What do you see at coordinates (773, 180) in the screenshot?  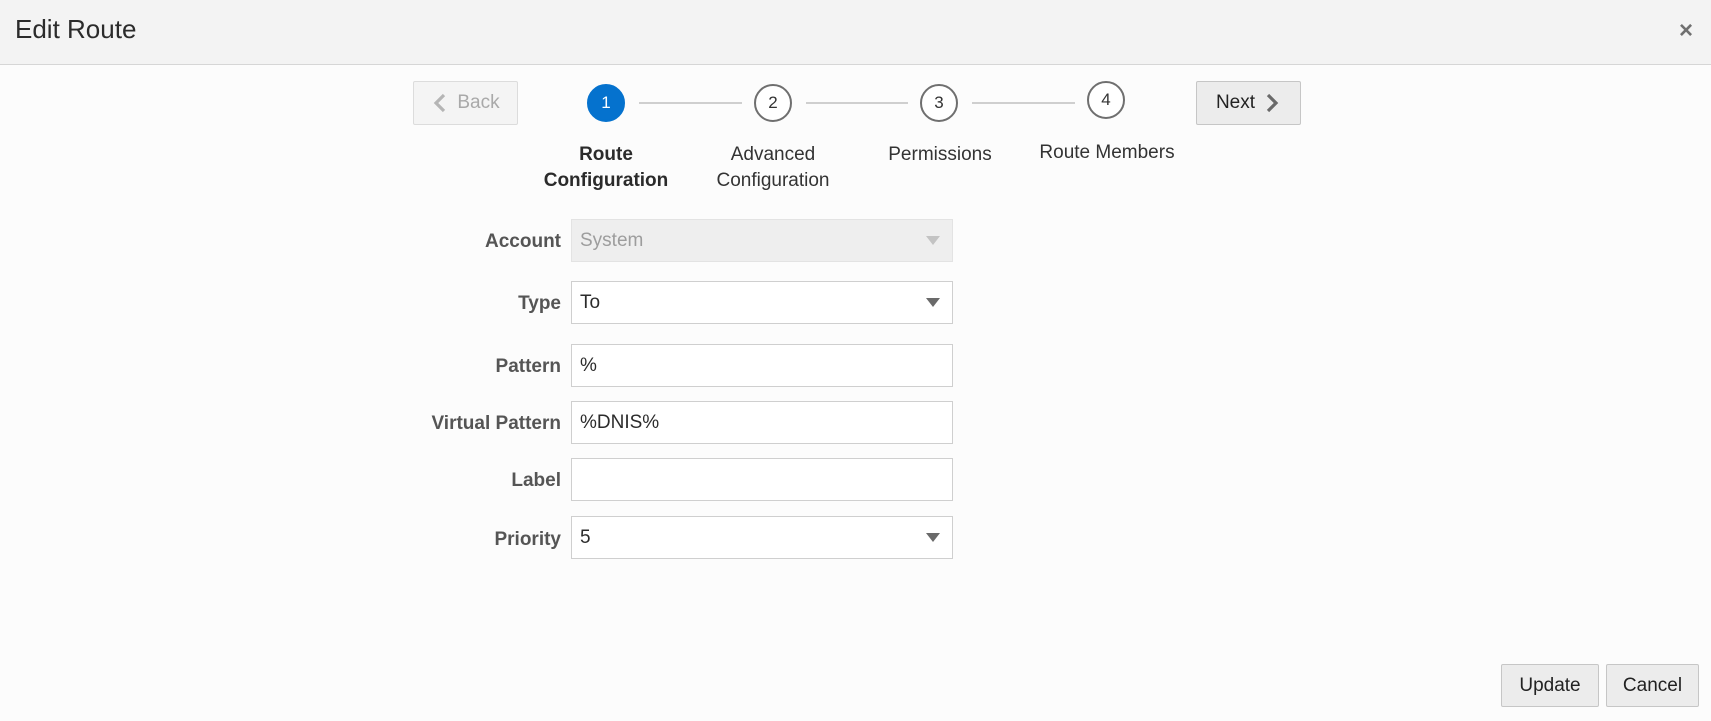 I see `step-2-label-line2: Configuration` at bounding box center [773, 180].